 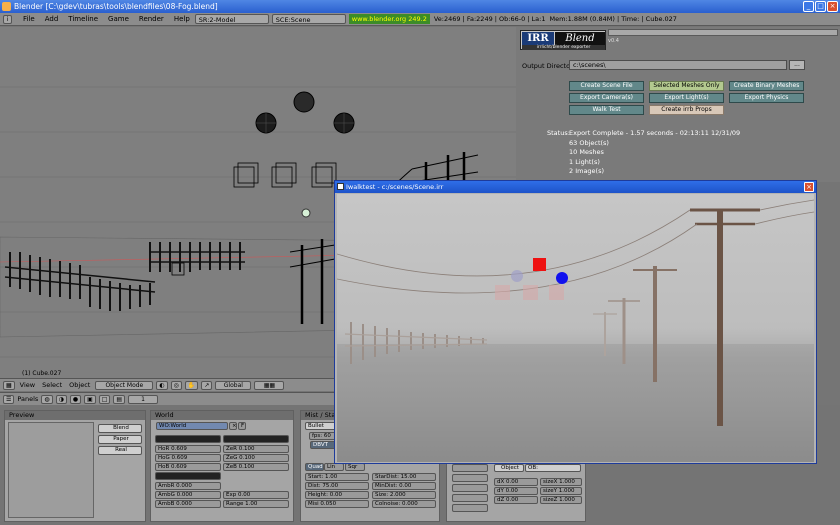 I want to click on preview-blend-button: Blend, so click(x=120, y=428).